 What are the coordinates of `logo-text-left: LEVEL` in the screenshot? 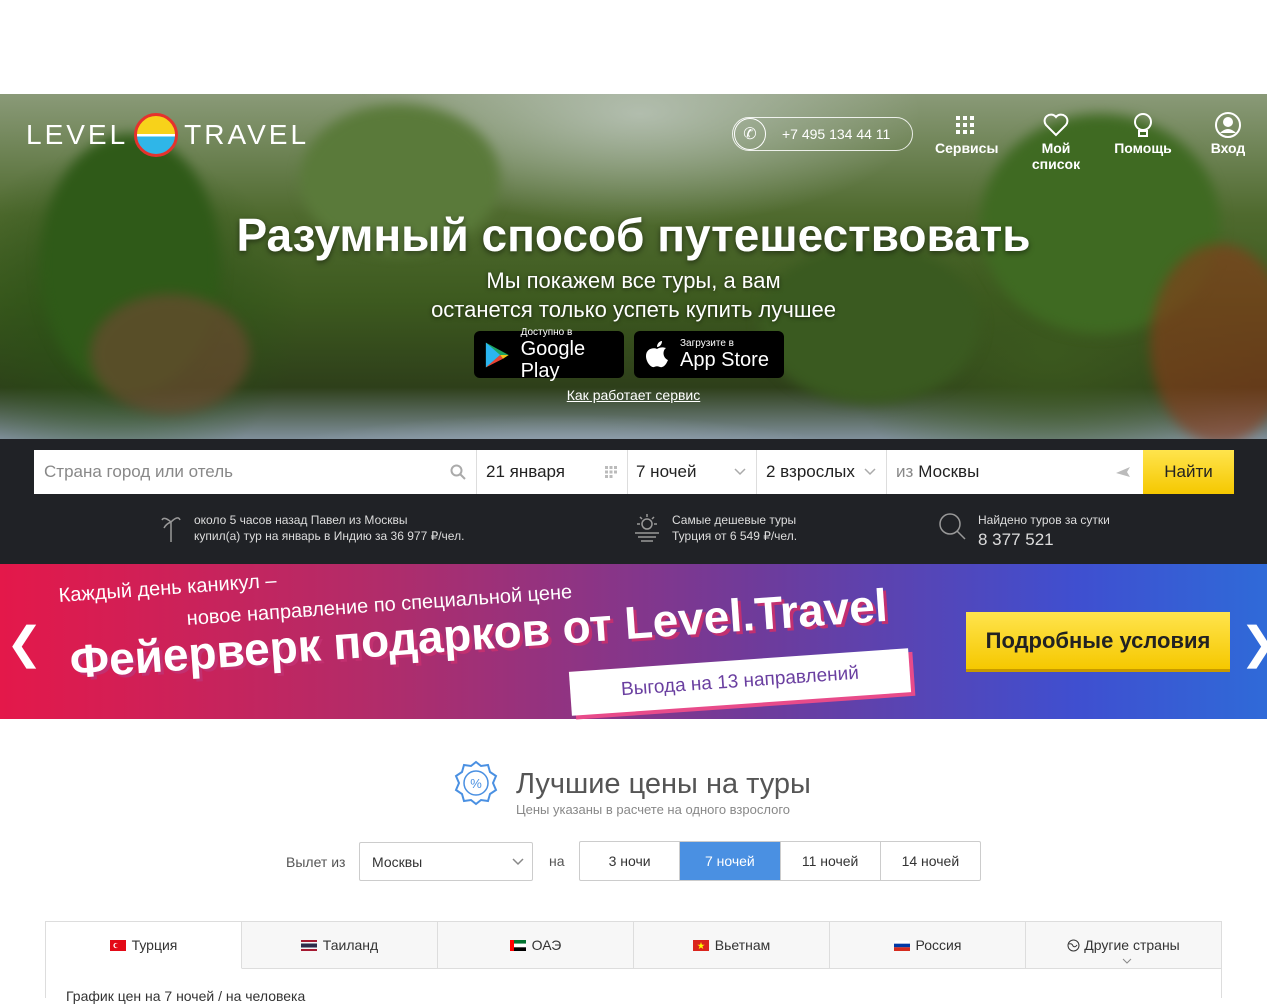 It's located at (77, 134).